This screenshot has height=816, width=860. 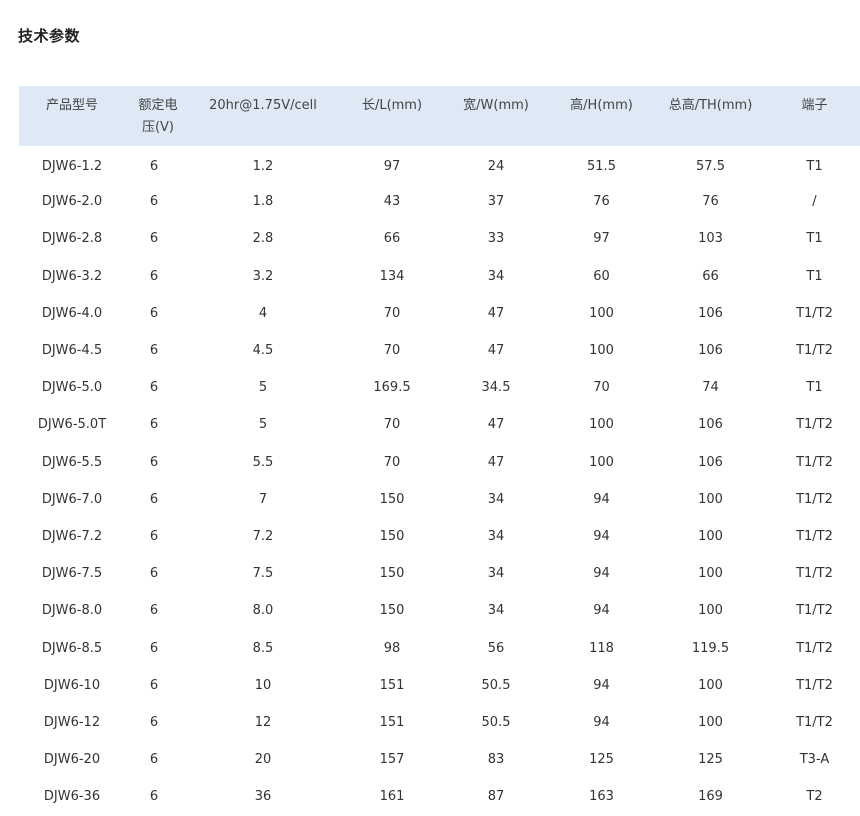 I want to click on cell-width: 34.5, so click(x=496, y=388).